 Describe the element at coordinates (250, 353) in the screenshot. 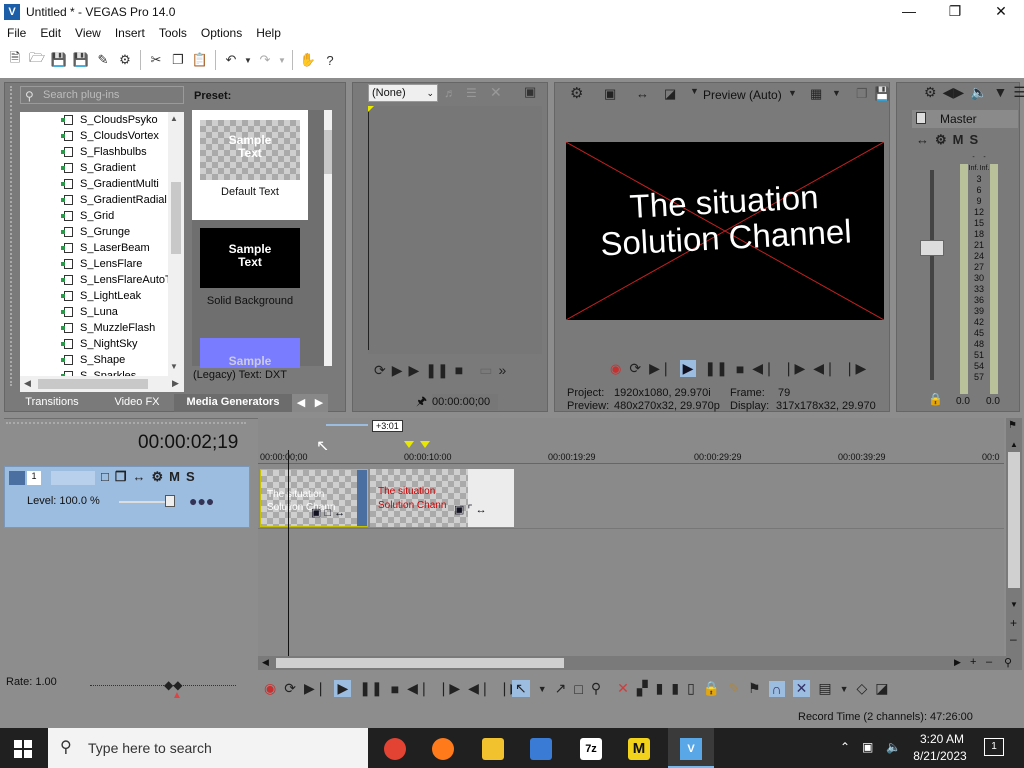

I see `preset-gradient: Sample` at that location.